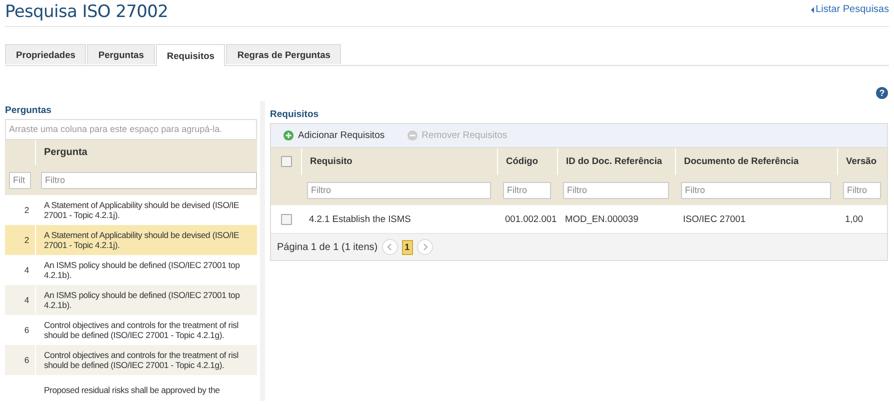  What do you see at coordinates (756, 161) in the screenshot?
I see `column-header: Documento de Referência` at bounding box center [756, 161].